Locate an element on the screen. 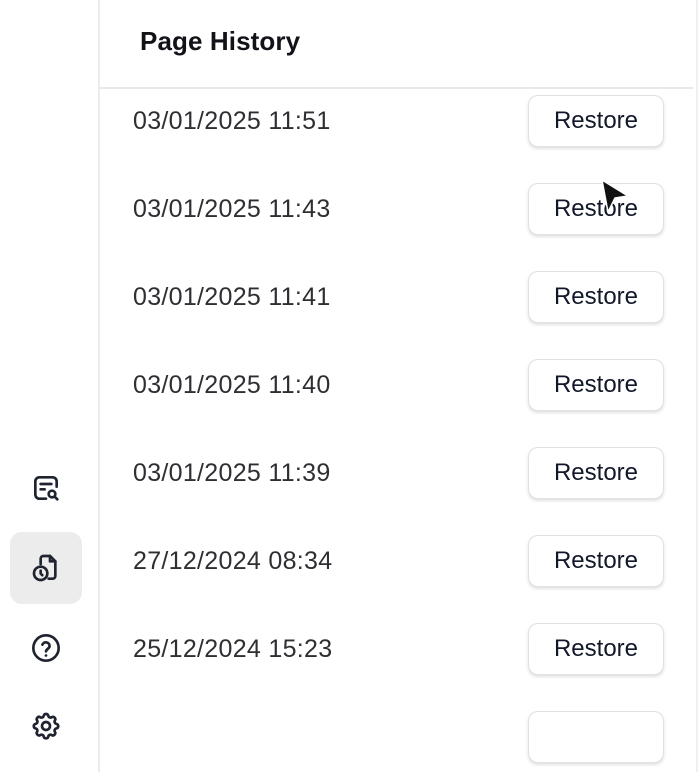  history-entry: 25/12/2024 15:23 Restore is located at coordinates (396, 625).